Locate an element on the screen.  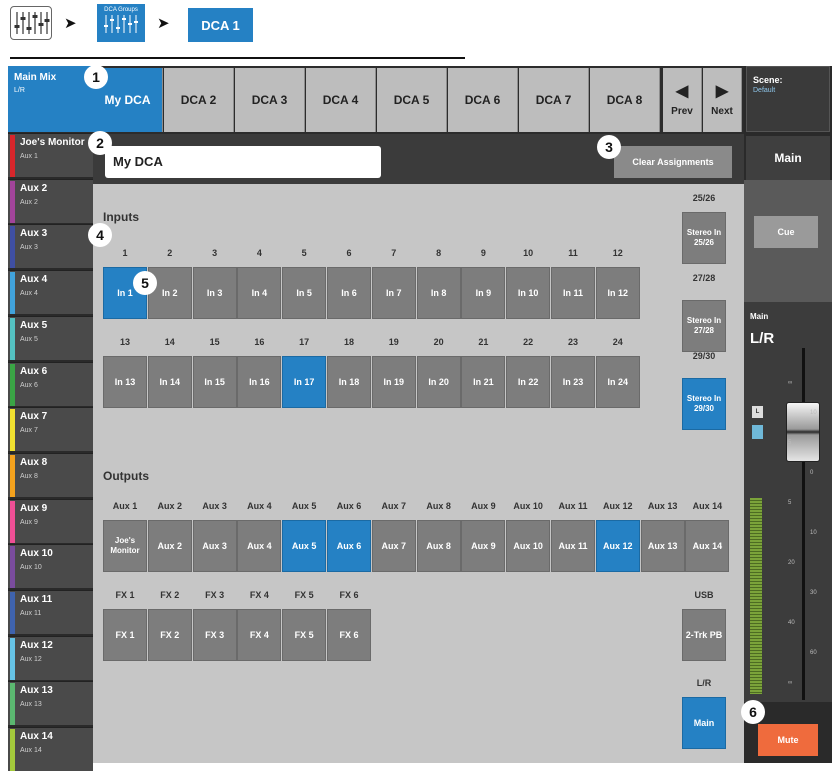
sidebar-item-12: Aux 12 Aux 12 is located at coordinates (50, 657).